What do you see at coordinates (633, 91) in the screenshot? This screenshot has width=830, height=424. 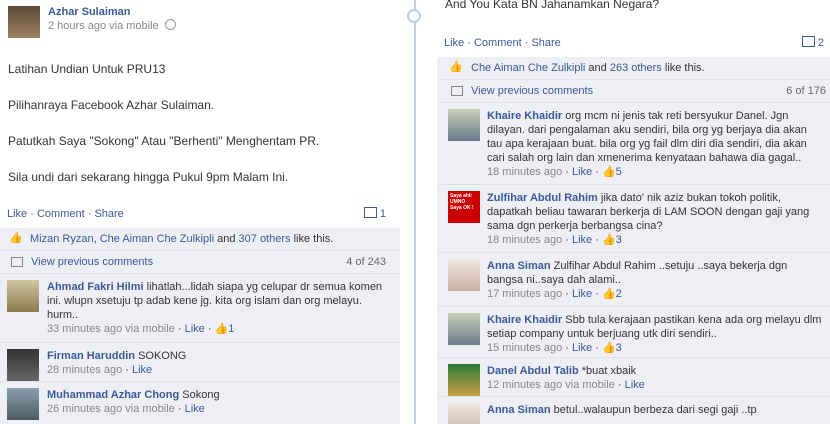 I see `view-previous-row: View previous comments 6 of 176` at bounding box center [633, 91].